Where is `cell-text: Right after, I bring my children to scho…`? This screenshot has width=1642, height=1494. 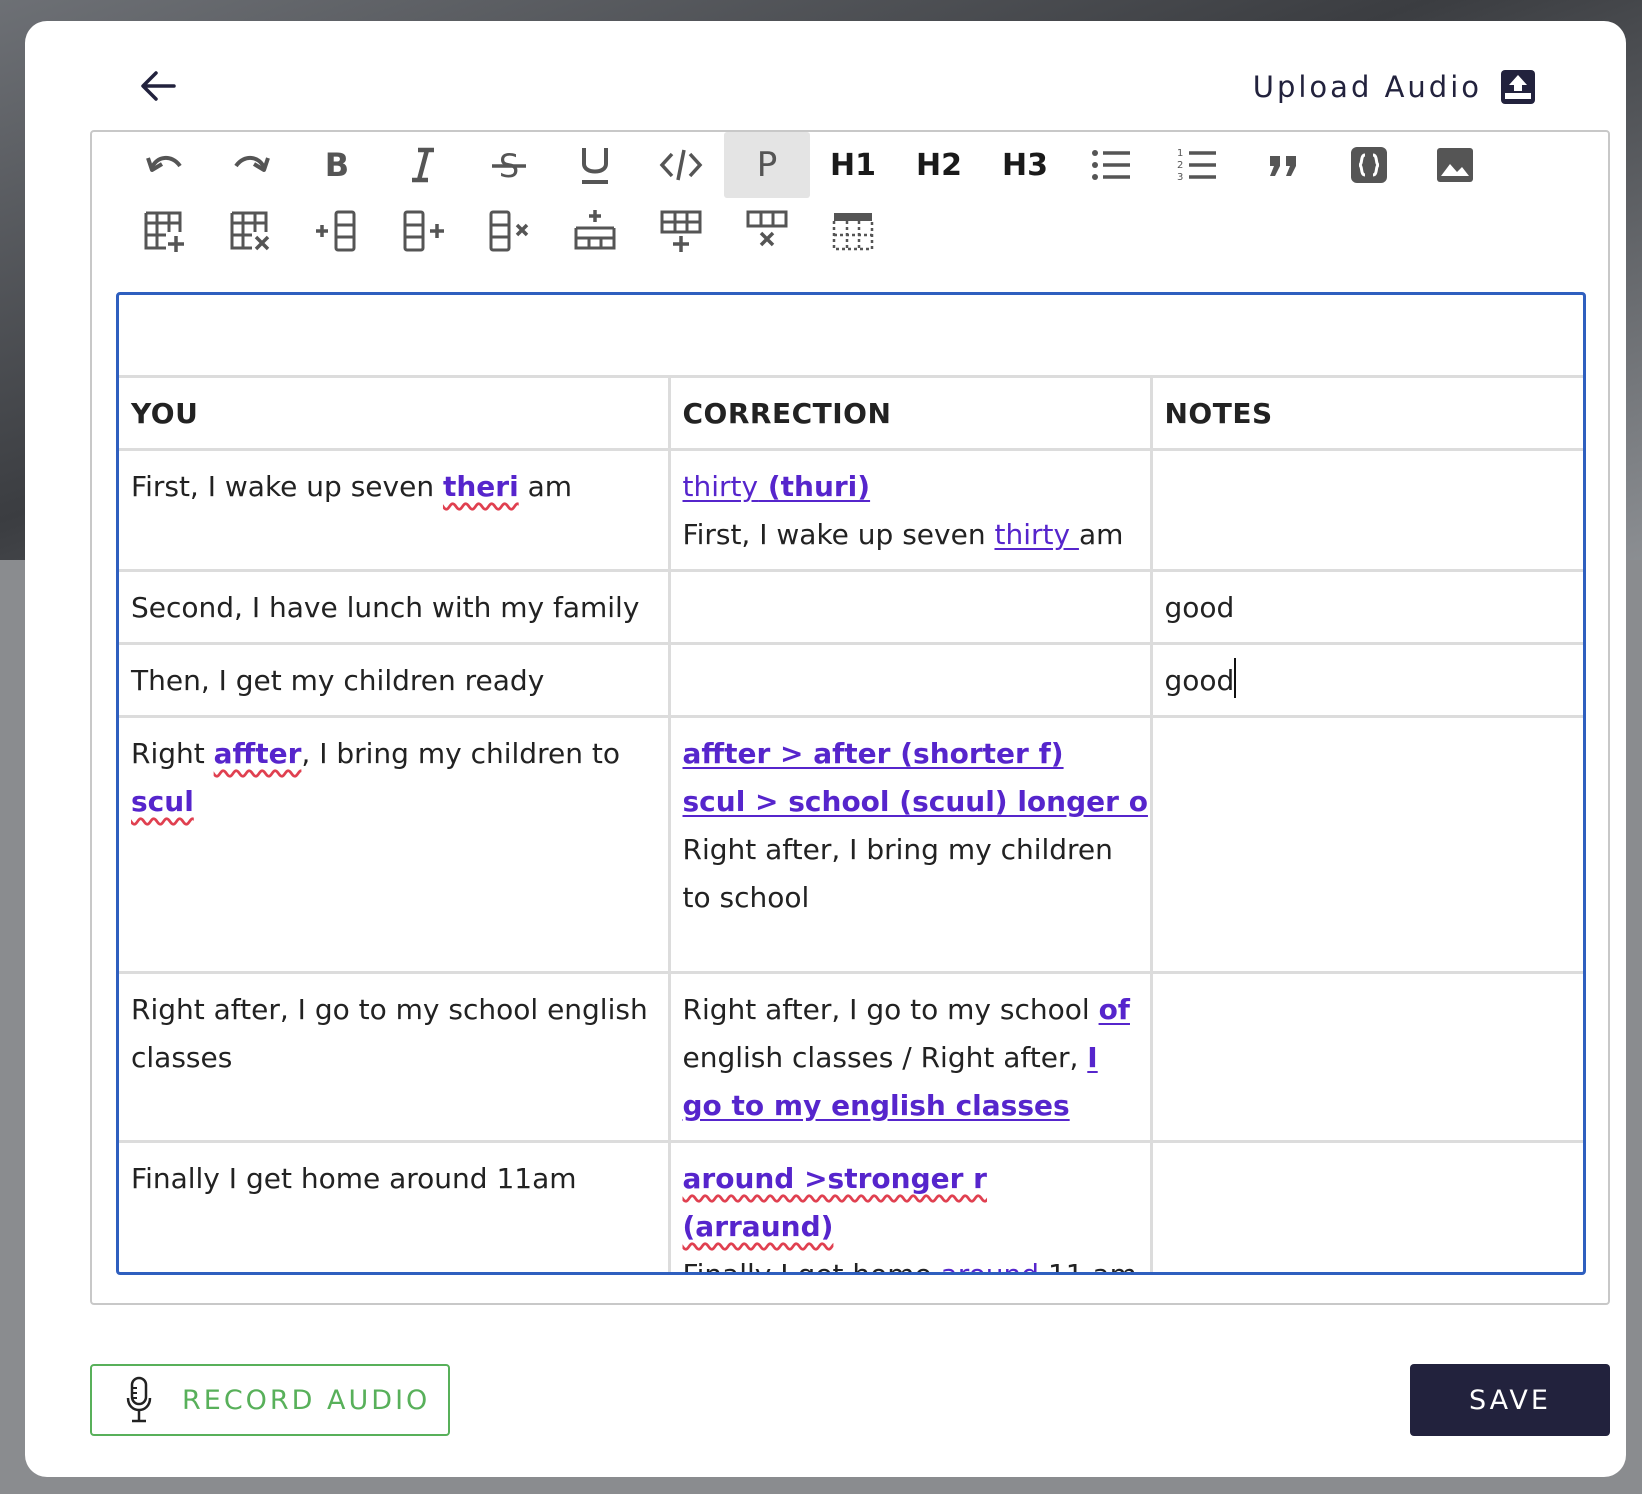
cell-text: Right after, I bring my children to scho… is located at coordinates (897, 873).